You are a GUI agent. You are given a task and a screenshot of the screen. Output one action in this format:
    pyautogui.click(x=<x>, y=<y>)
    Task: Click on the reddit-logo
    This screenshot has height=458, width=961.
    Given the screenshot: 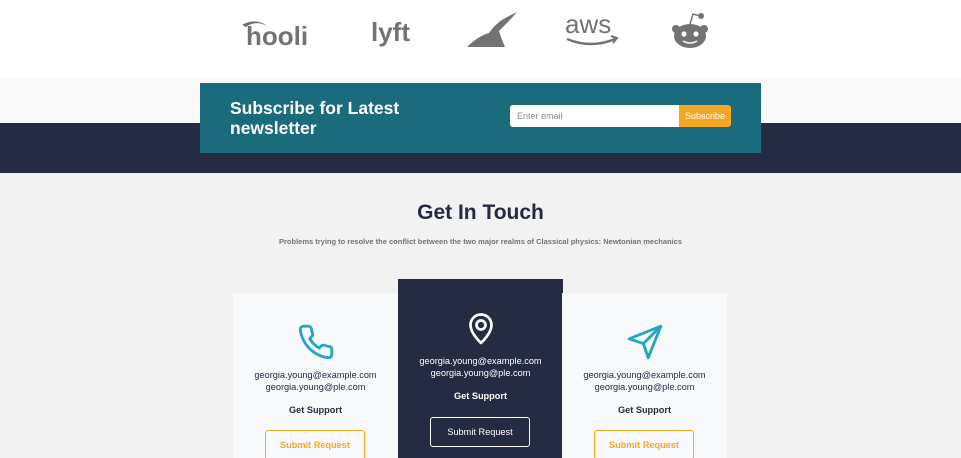 What is the action you would take?
    pyautogui.click(x=690, y=31)
    